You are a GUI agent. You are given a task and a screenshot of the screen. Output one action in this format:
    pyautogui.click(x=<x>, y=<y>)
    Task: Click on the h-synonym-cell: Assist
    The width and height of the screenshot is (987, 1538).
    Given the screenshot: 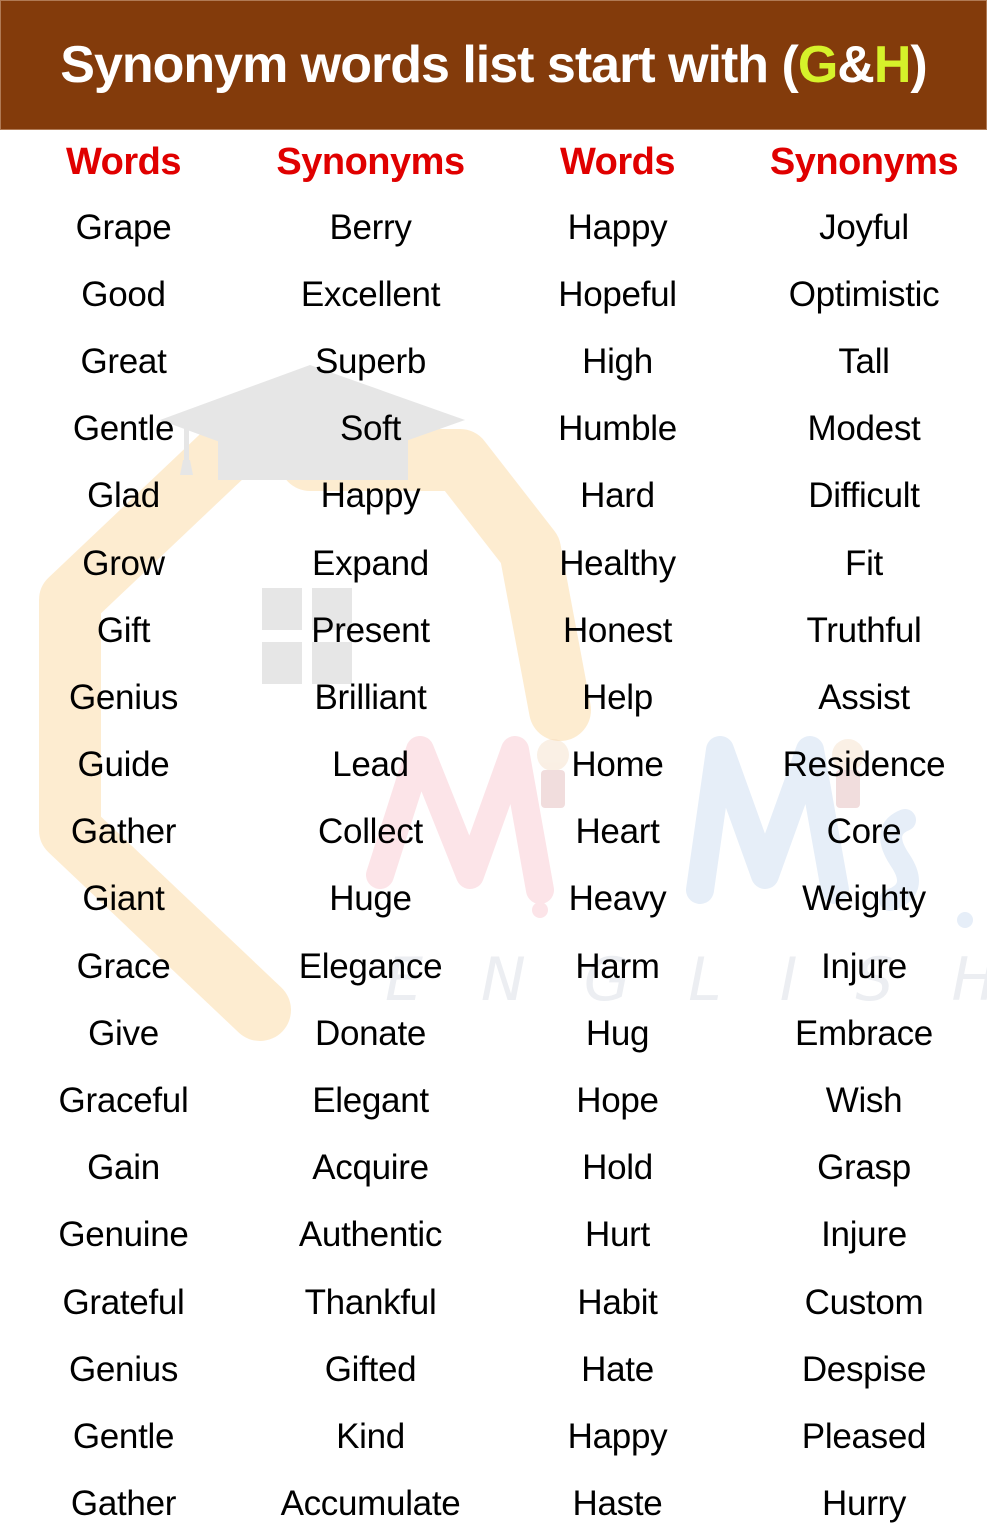 What is the action you would take?
    pyautogui.click(x=864, y=697)
    